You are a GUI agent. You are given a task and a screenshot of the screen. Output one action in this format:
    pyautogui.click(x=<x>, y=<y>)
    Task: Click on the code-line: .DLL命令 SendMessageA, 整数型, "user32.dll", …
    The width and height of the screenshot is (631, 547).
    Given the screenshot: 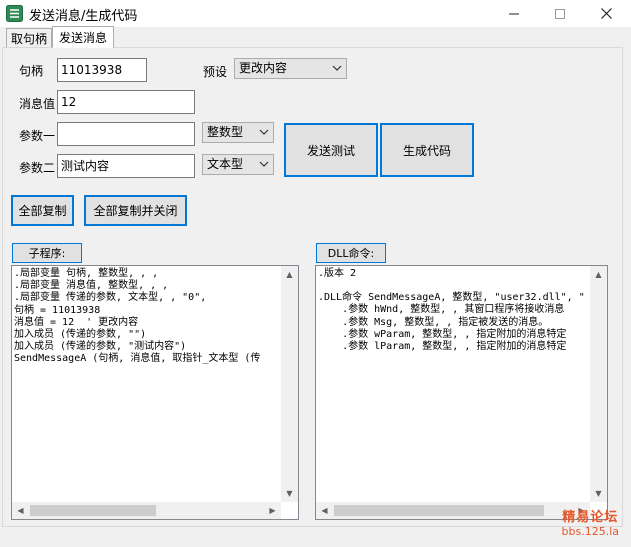 What is the action you would take?
    pyautogui.click(x=451, y=298)
    